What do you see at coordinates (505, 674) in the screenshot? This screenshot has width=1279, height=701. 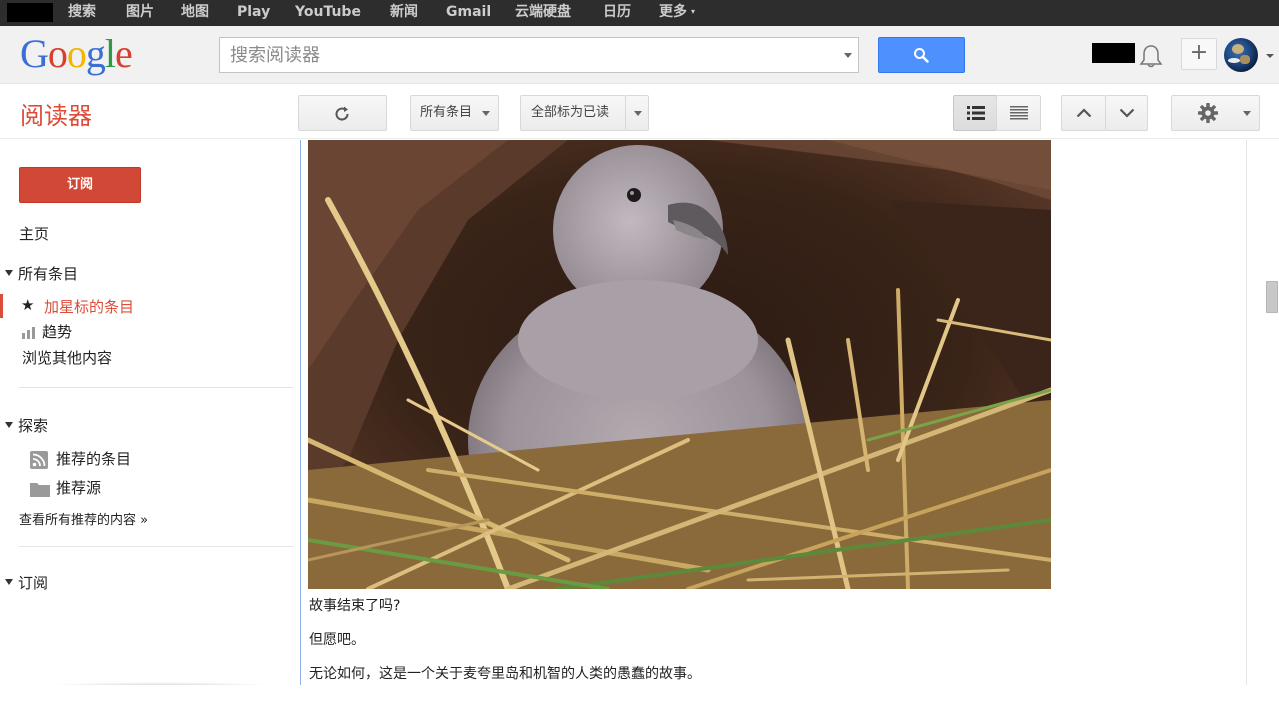 I see `article-paragraph: 无论如何，这是一个关于麦夸里岛和机智的人类的愚蠢的故事。` at bounding box center [505, 674].